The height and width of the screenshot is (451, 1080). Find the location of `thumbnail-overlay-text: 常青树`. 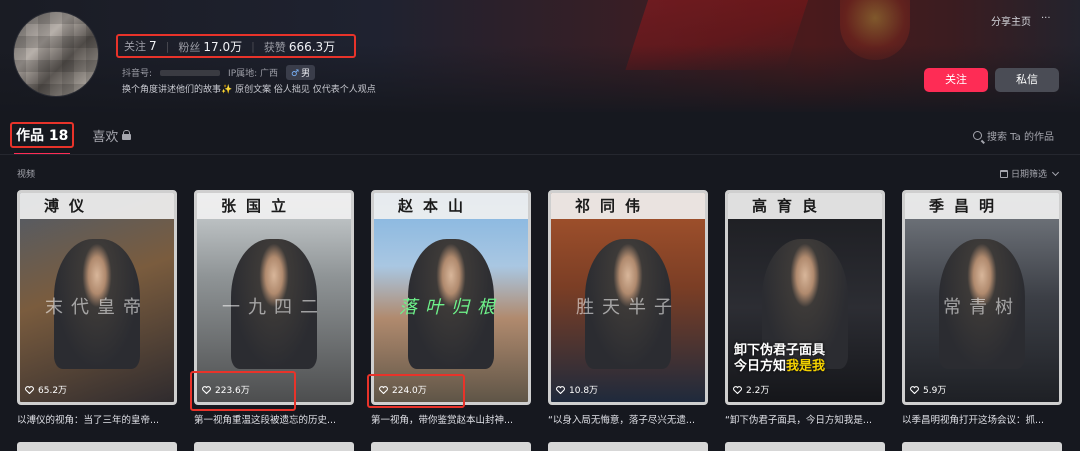

thumbnail-overlay-text: 常青树 is located at coordinates (982, 308).